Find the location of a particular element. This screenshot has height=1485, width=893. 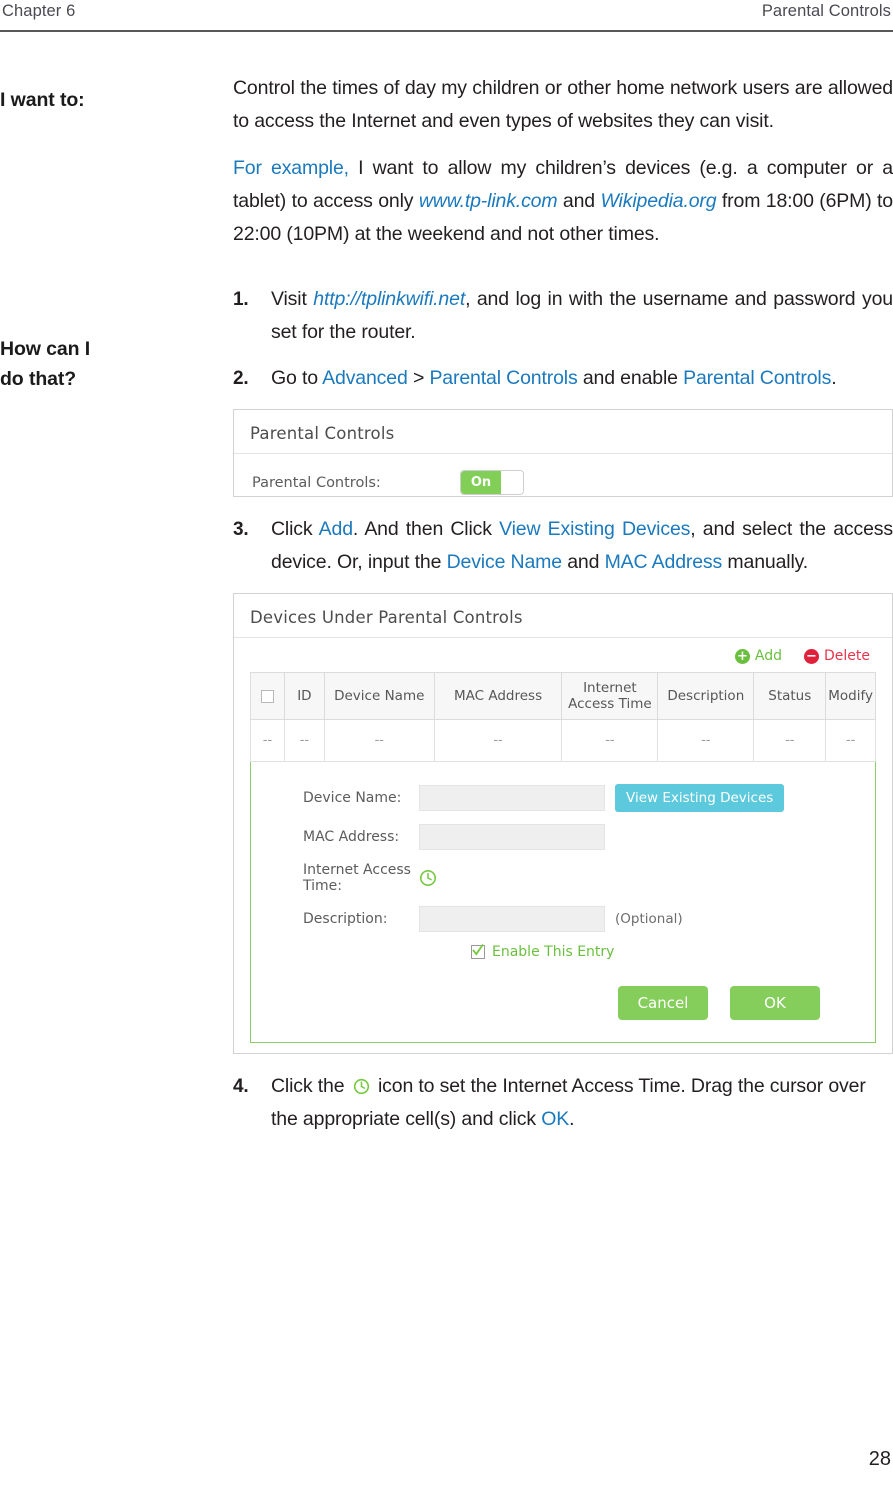

enable-this-entry-row: Enable This Entry is located at coordinates (563, 951).